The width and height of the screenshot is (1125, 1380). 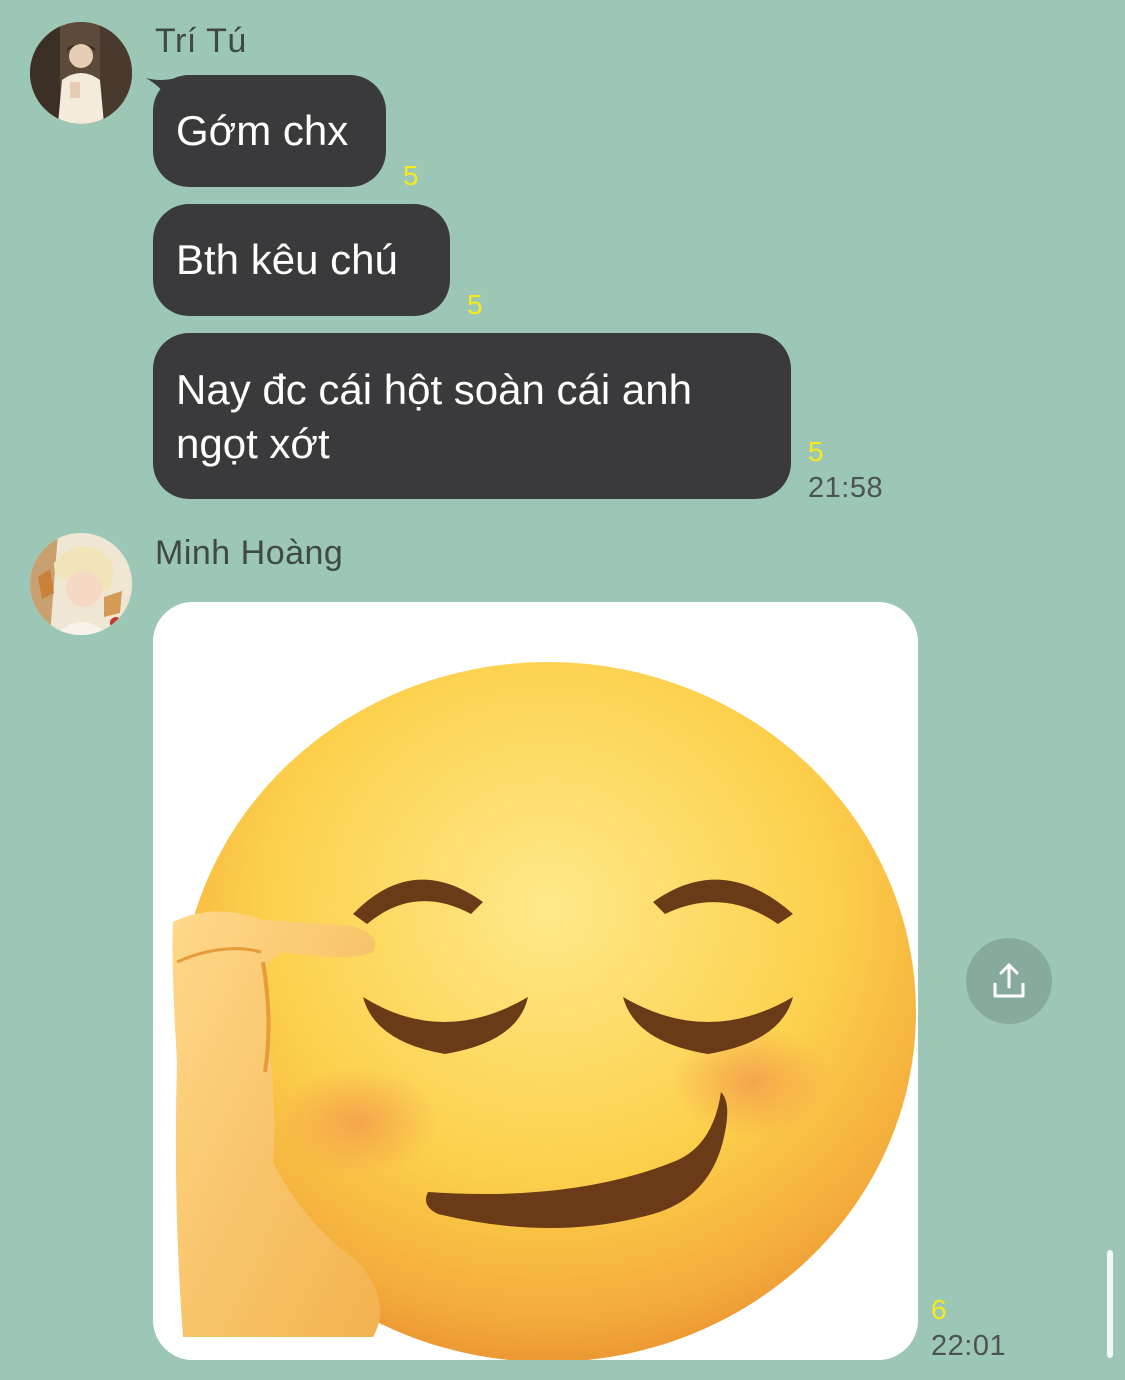 I want to click on share-button, so click(x=1009, y=981).